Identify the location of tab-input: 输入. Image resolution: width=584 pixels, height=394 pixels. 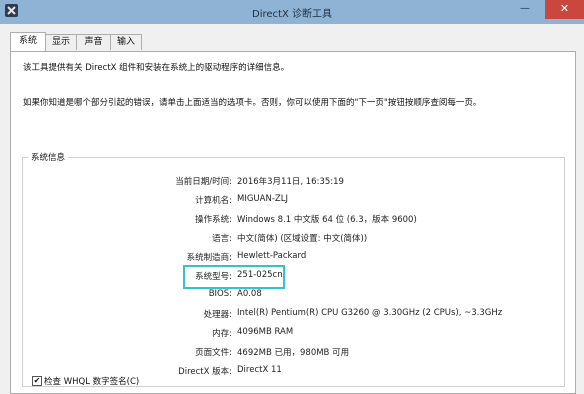
(126, 42).